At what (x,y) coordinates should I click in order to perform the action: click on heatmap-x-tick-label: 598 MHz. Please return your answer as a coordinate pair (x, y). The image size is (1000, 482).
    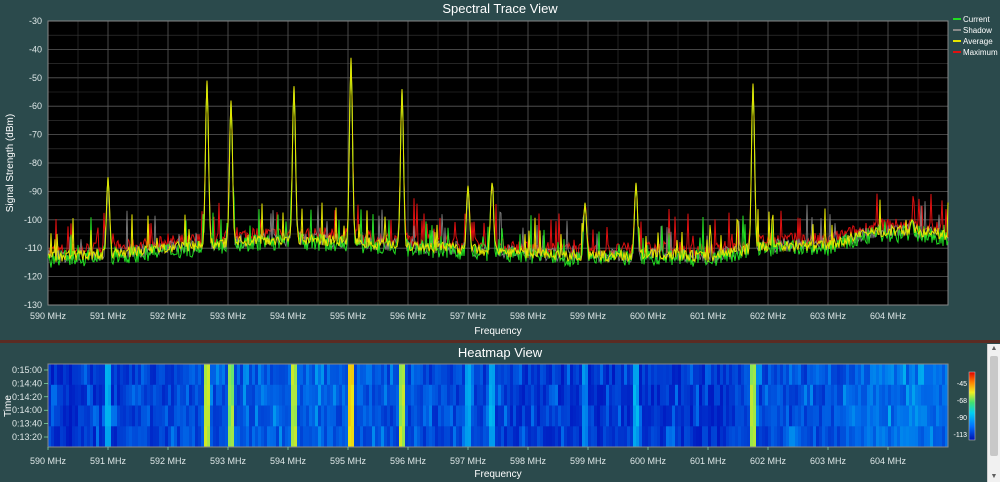
    Looking at the image, I should click on (528, 461).